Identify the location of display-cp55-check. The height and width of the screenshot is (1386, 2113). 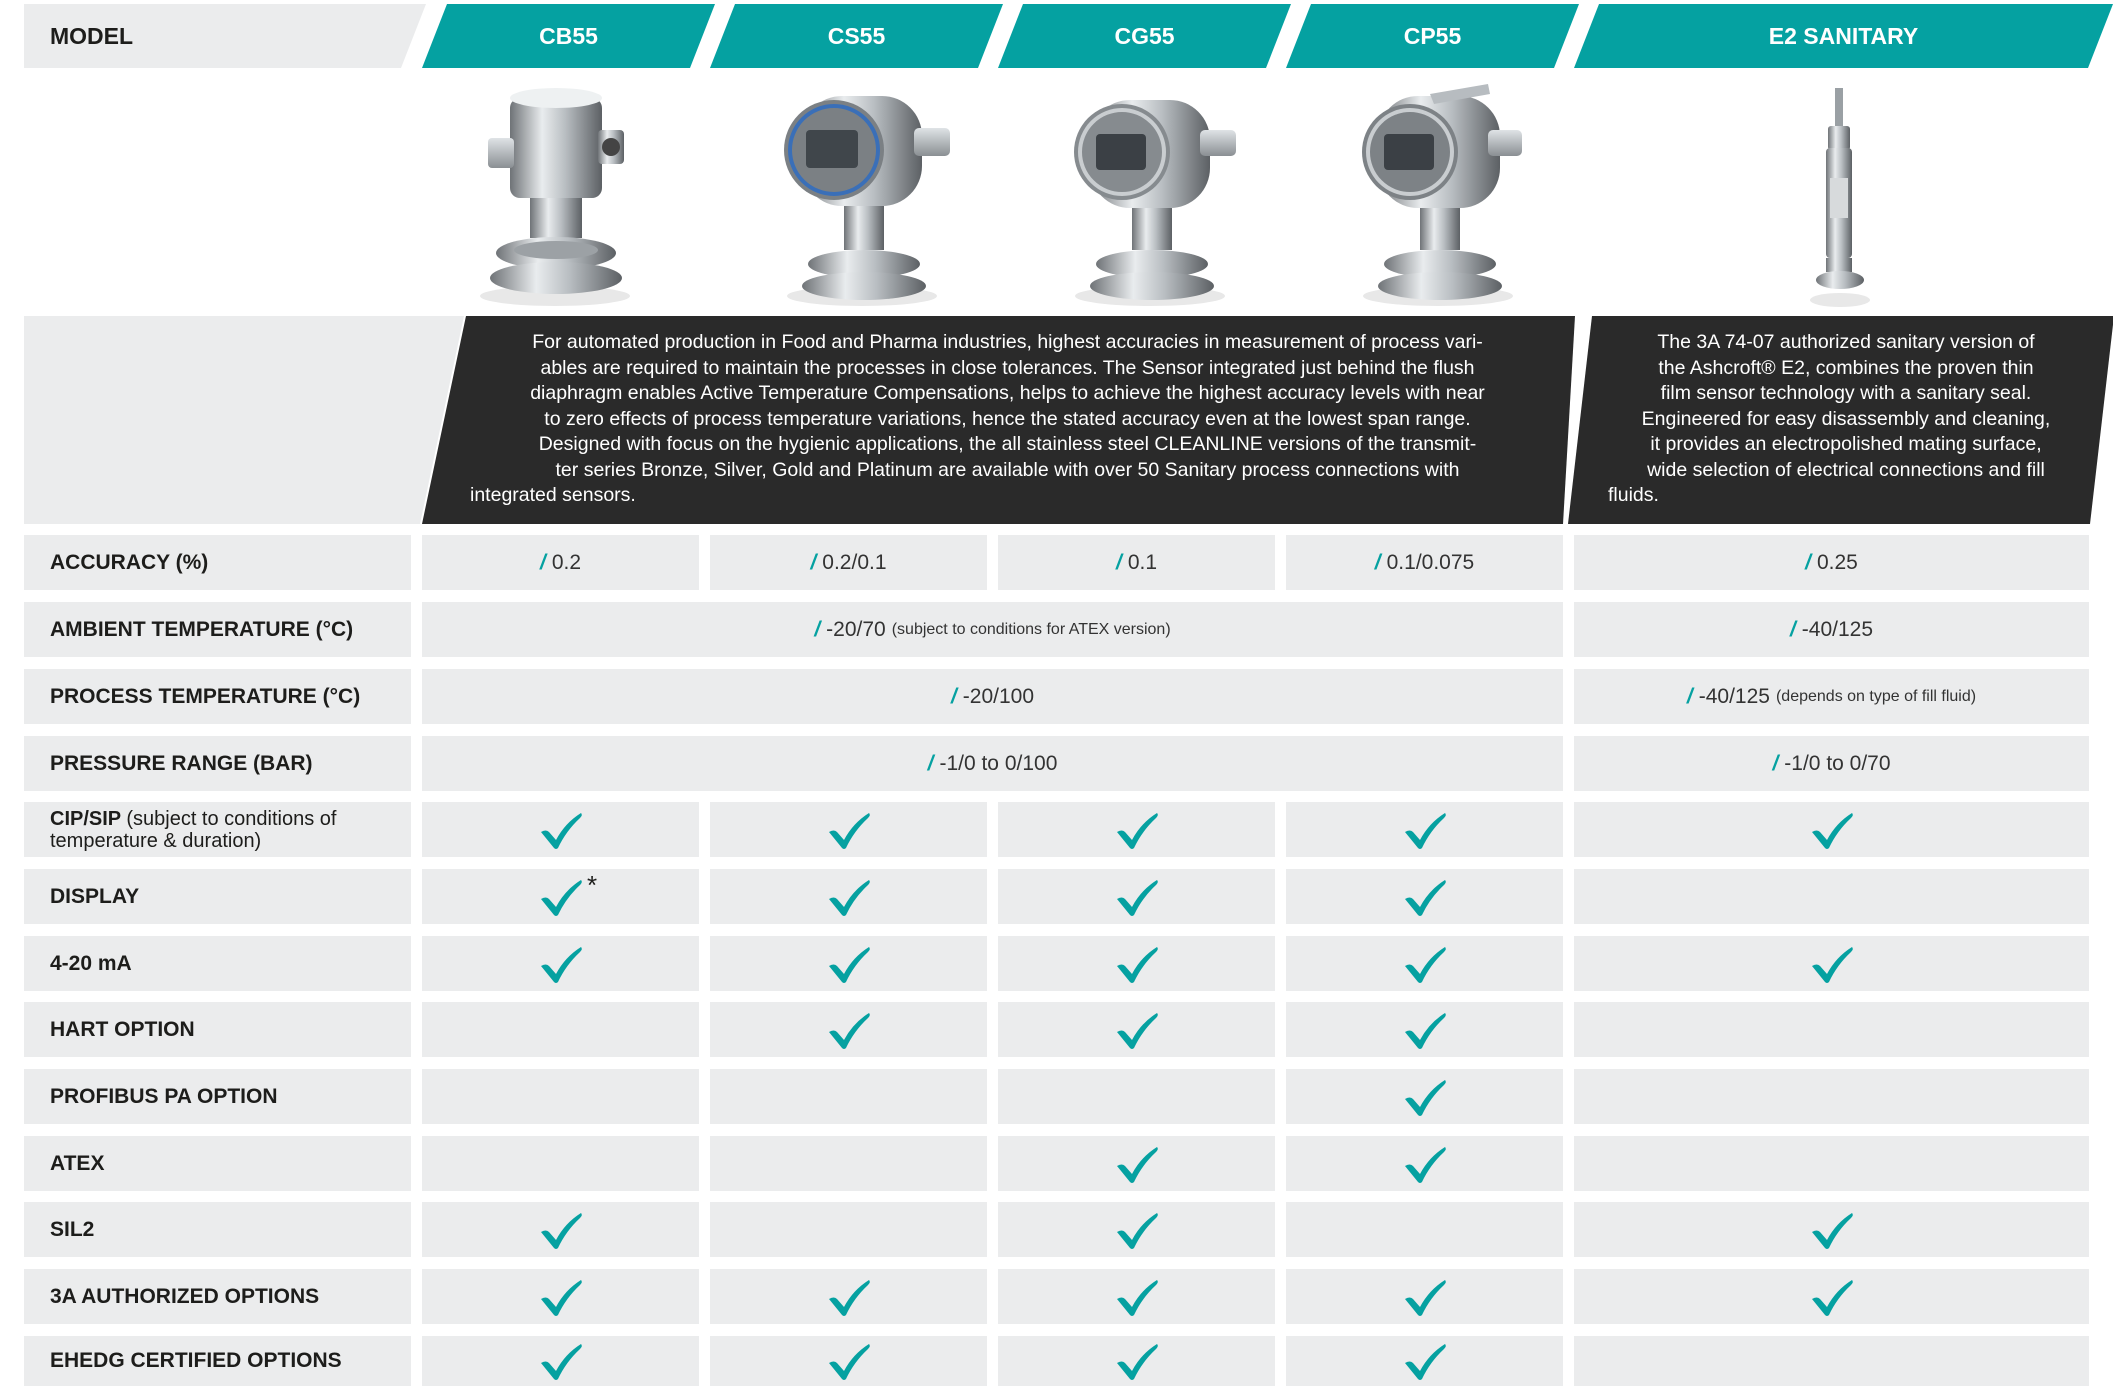
(1424, 896).